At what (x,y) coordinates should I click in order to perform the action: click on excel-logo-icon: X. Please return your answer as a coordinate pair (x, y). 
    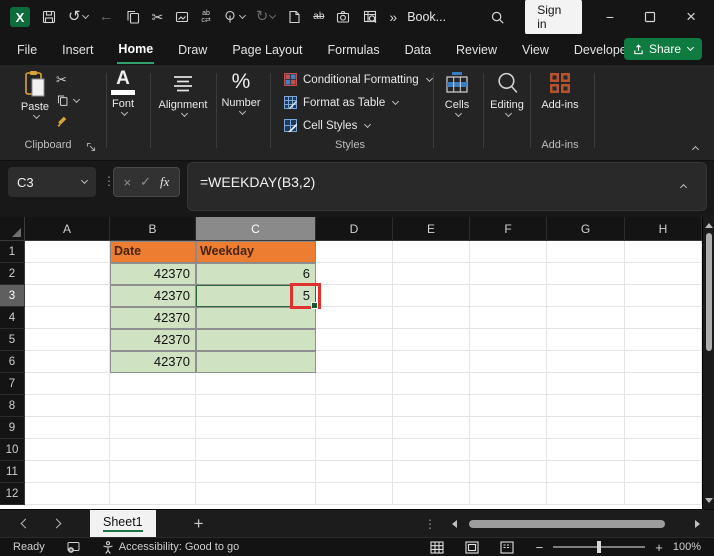
    Looking at the image, I should click on (20, 17).